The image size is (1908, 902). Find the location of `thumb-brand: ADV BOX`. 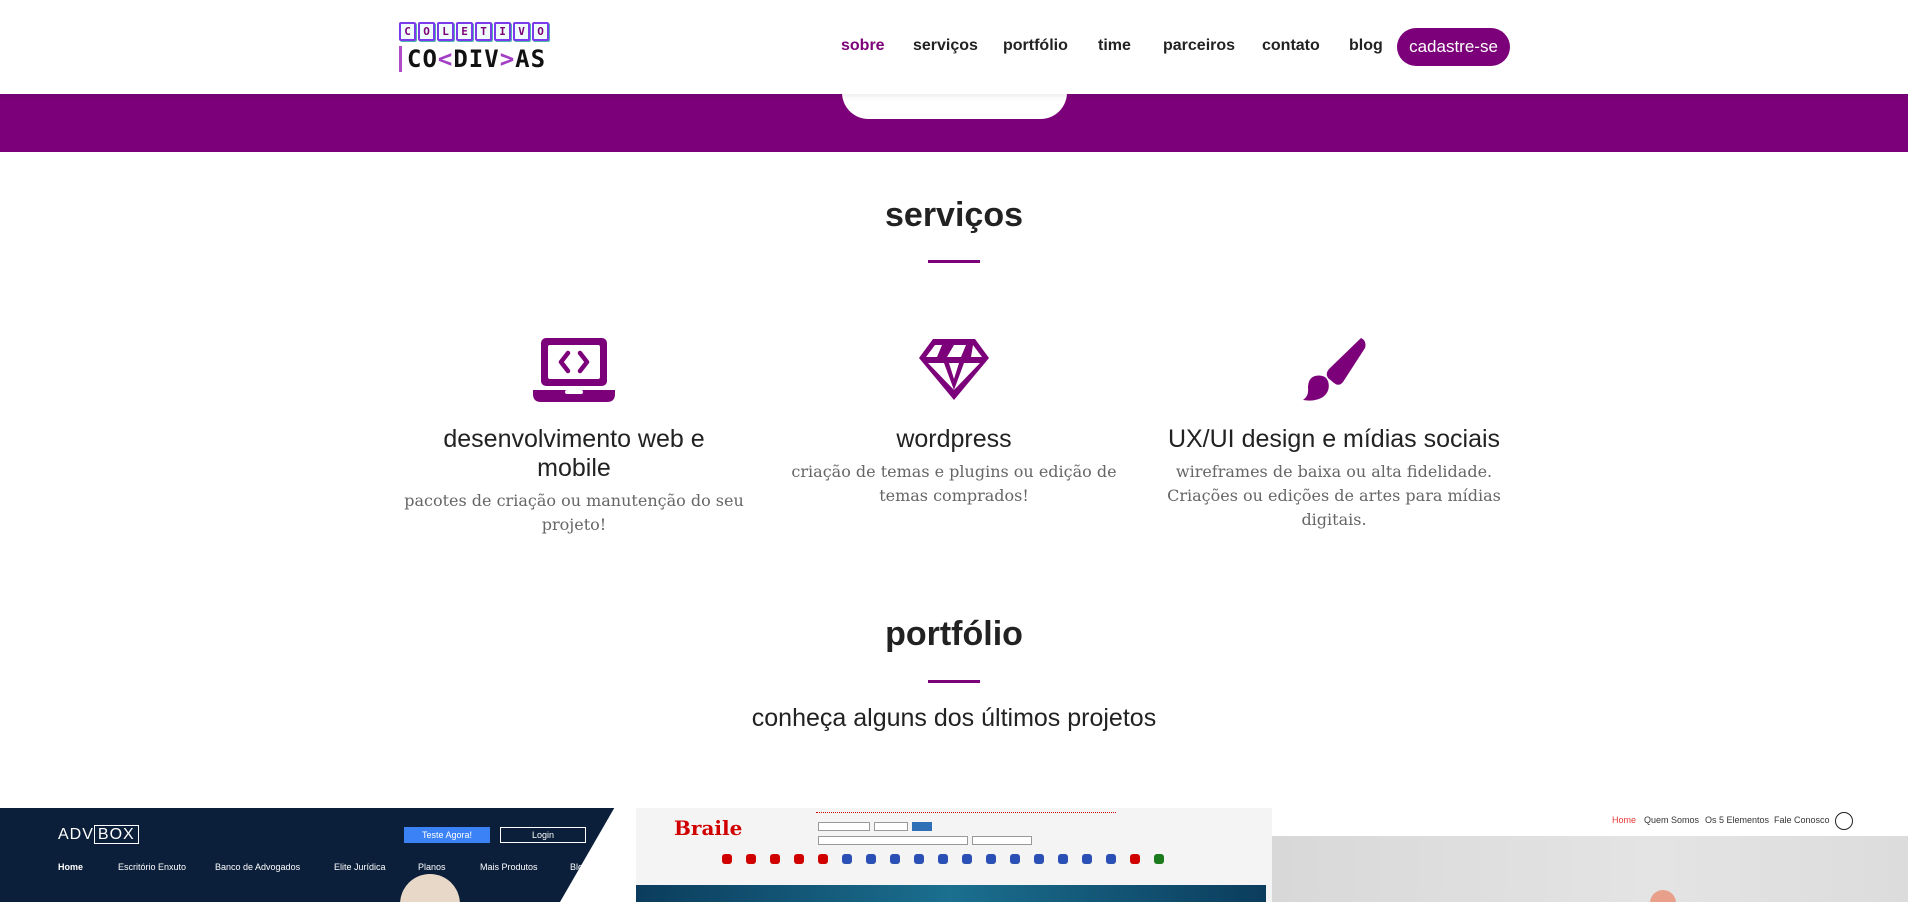

thumb-brand: ADV BOX is located at coordinates (98, 834).